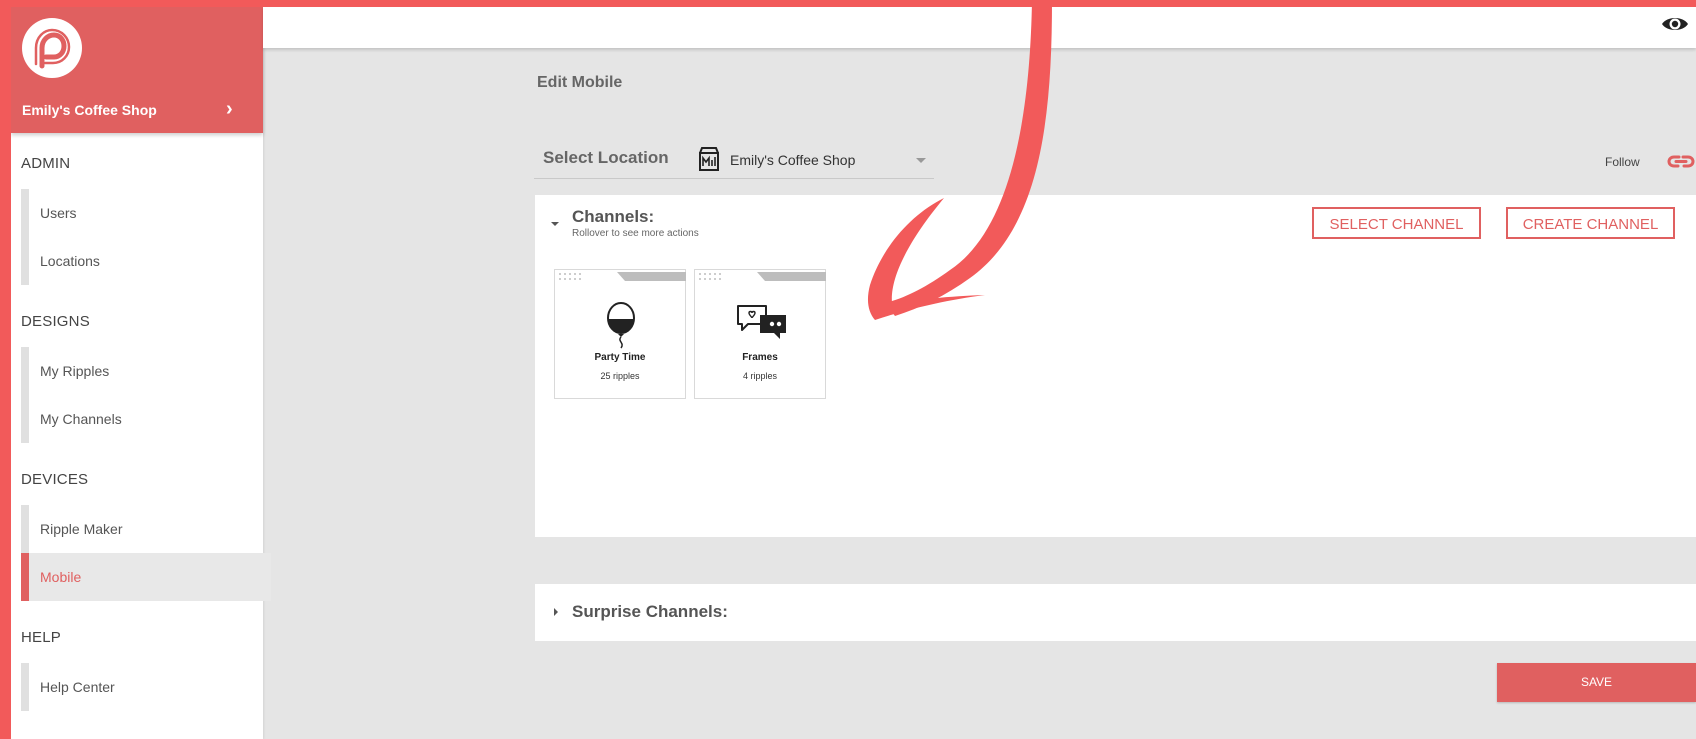 This screenshot has height=739, width=1696. What do you see at coordinates (635, 233) in the screenshot?
I see `channels-subtitle: Rollover to see more actions` at bounding box center [635, 233].